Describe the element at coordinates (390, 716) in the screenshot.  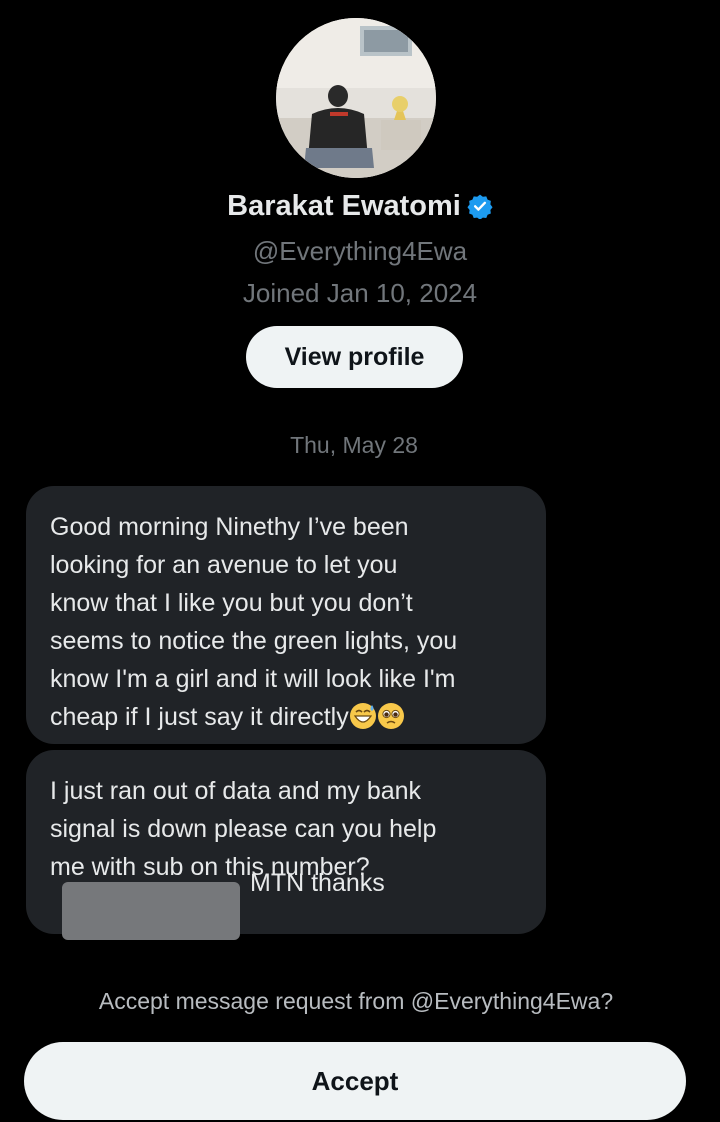
I see `pleading-face-emoji-icon` at that location.